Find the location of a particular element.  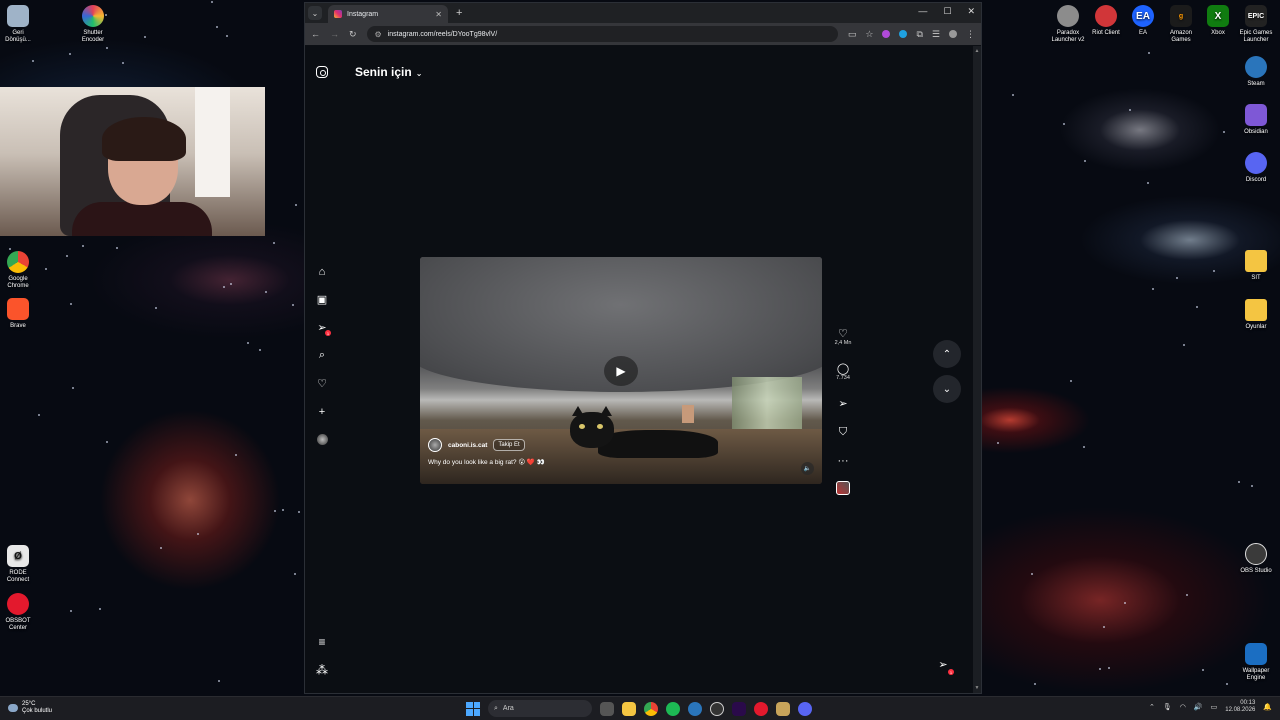

original-audio-thumbnail is located at coordinates (843, 488).